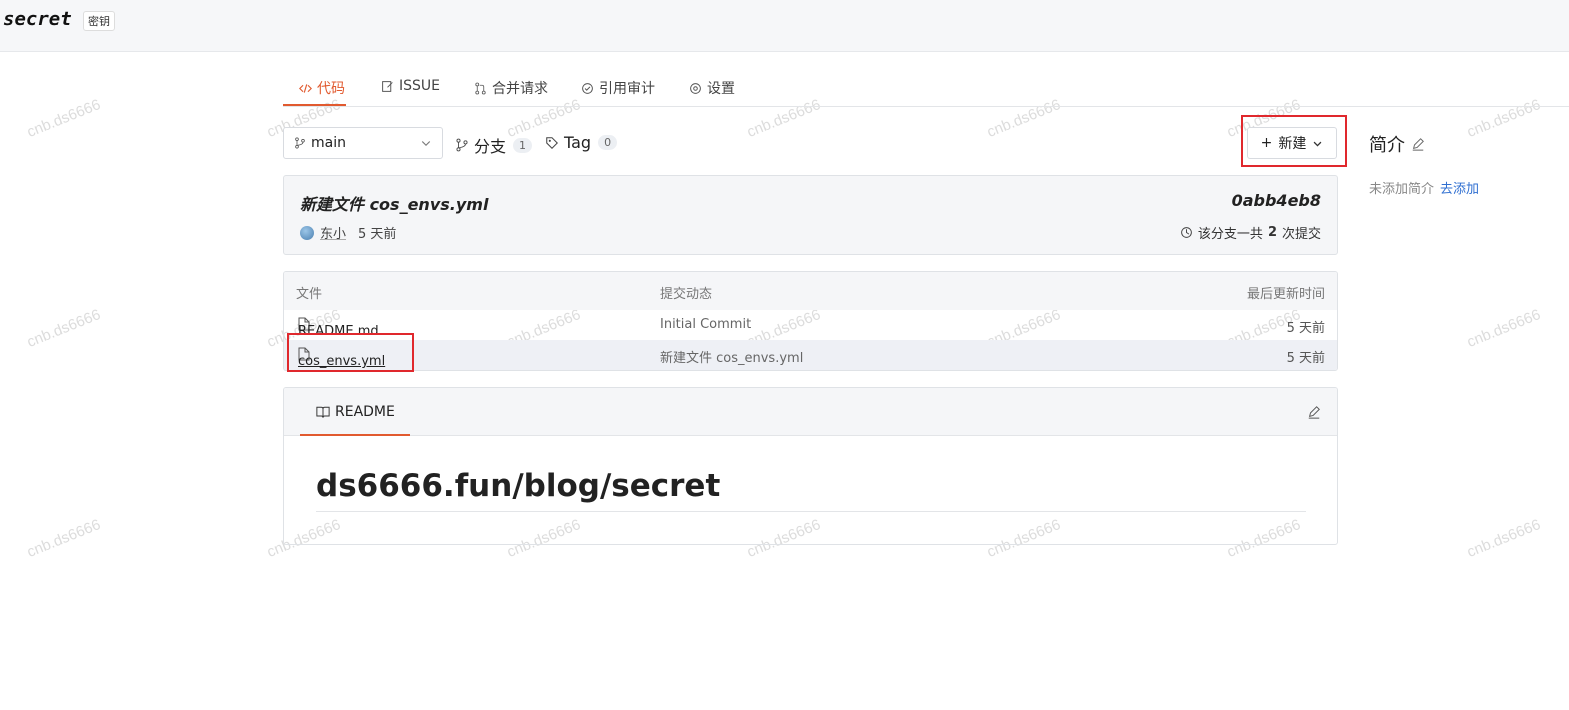 The width and height of the screenshot is (1569, 710). I want to click on readme-divider, so click(811, 511).